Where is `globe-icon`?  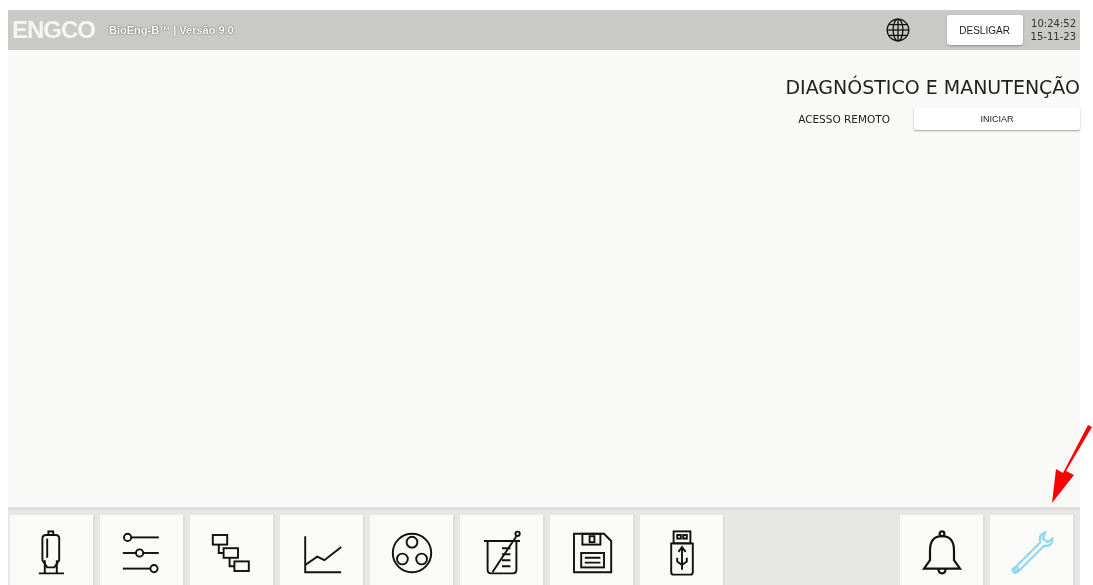
globe-icon is located at coordinates (897, 30).